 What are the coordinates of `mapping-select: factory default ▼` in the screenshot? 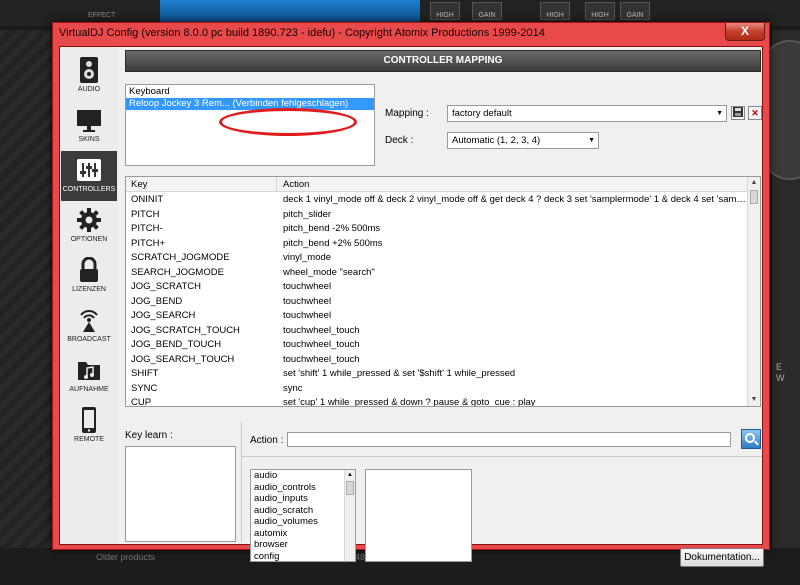 It's located at (587, 113).